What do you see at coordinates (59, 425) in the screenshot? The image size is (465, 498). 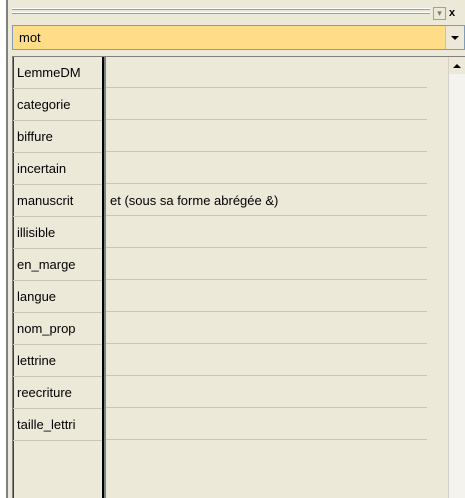 I see `property-name: taille_lettri` at bounding box center [59, 425].